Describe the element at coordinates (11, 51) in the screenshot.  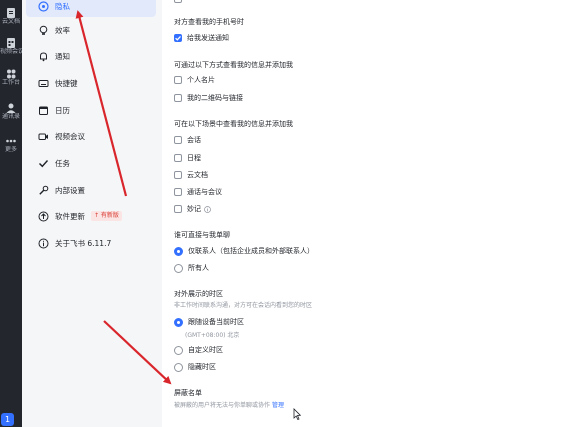
I see `rail-label: 视频会议` at that location.